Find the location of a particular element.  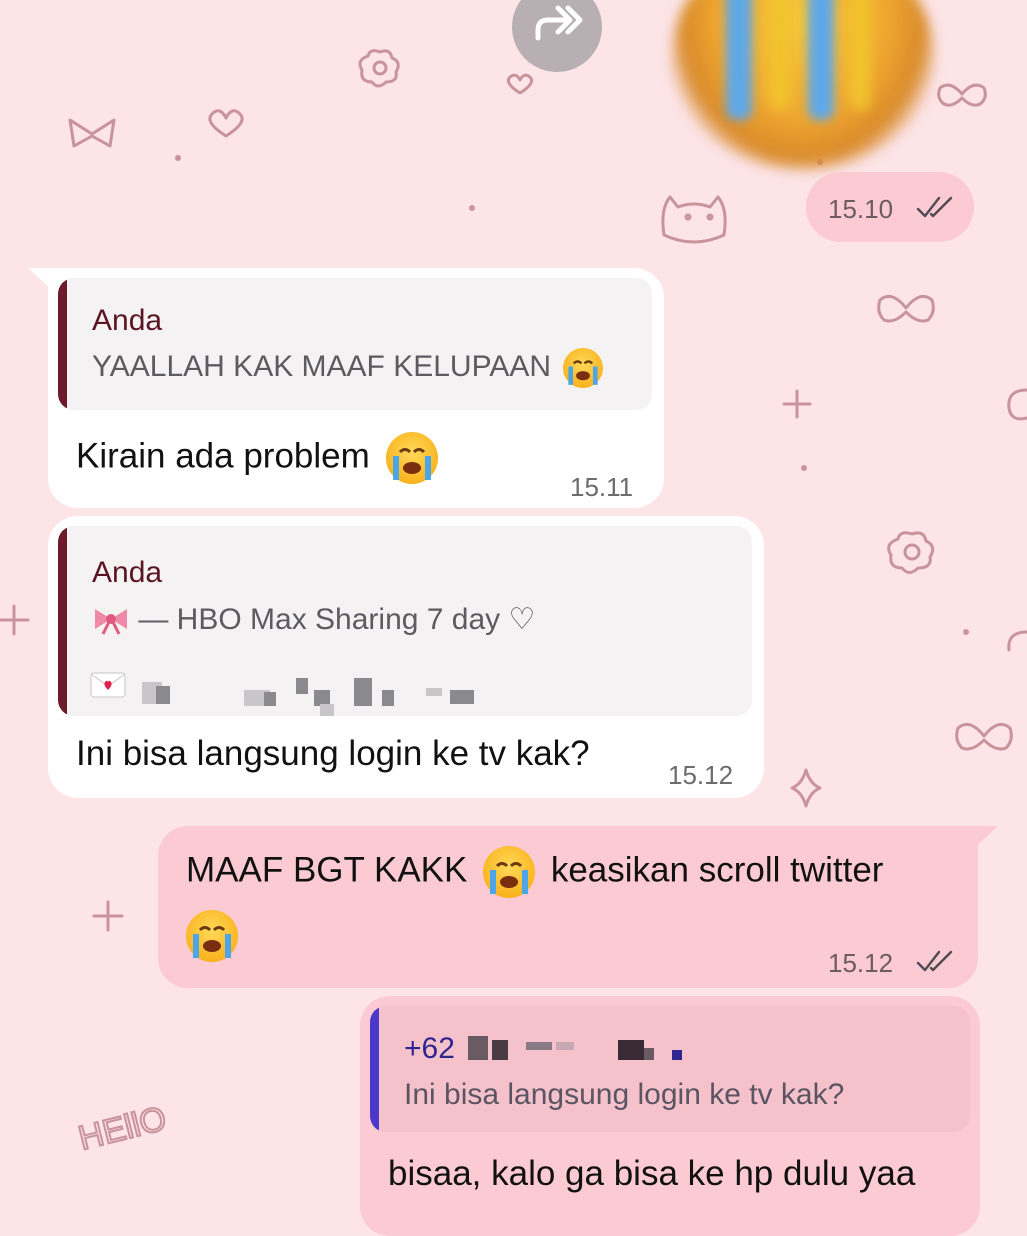

quote-text: YAALLAH KAK MAAF KELUPAAN is located at coordinates (348, 368).